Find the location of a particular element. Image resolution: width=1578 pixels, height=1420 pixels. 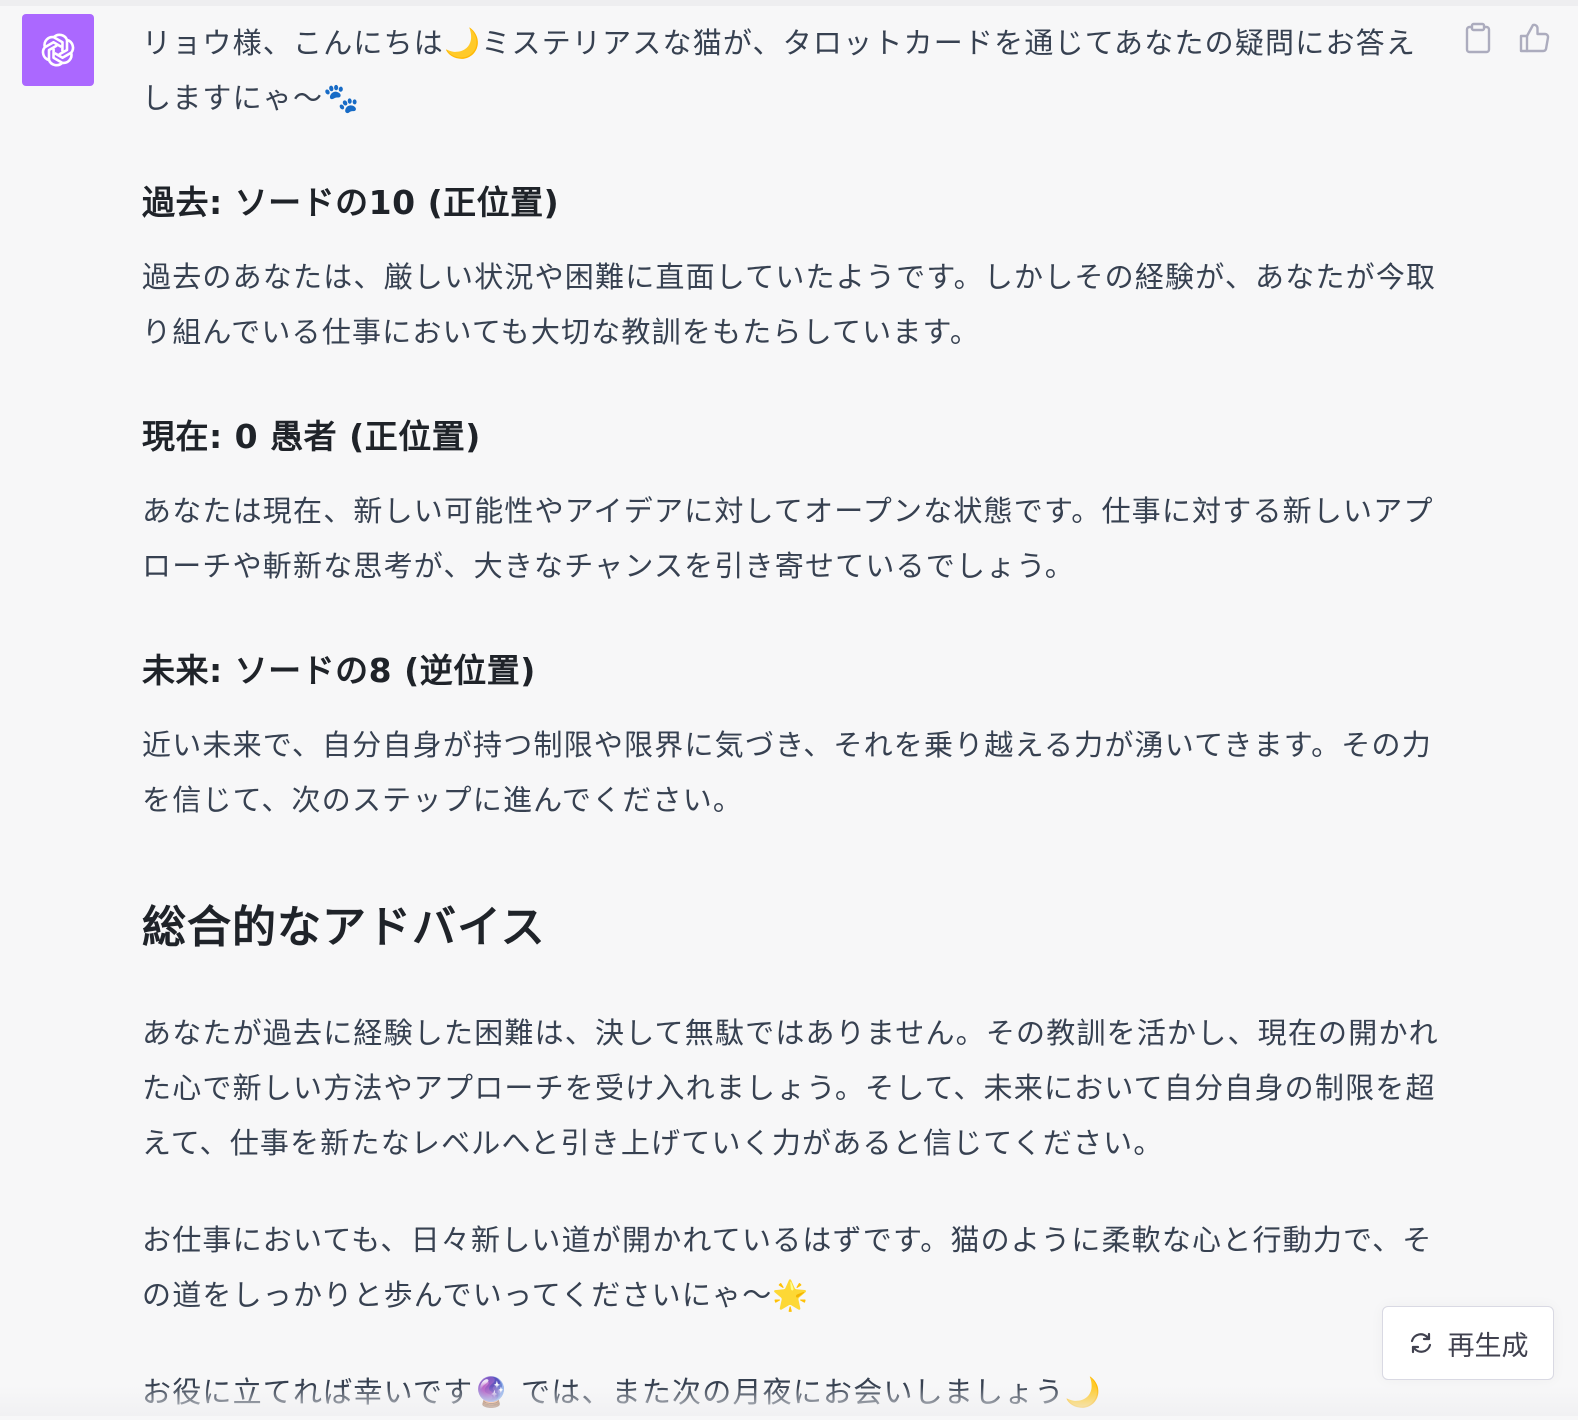

copy-button is located at coordinates (1478, 38).